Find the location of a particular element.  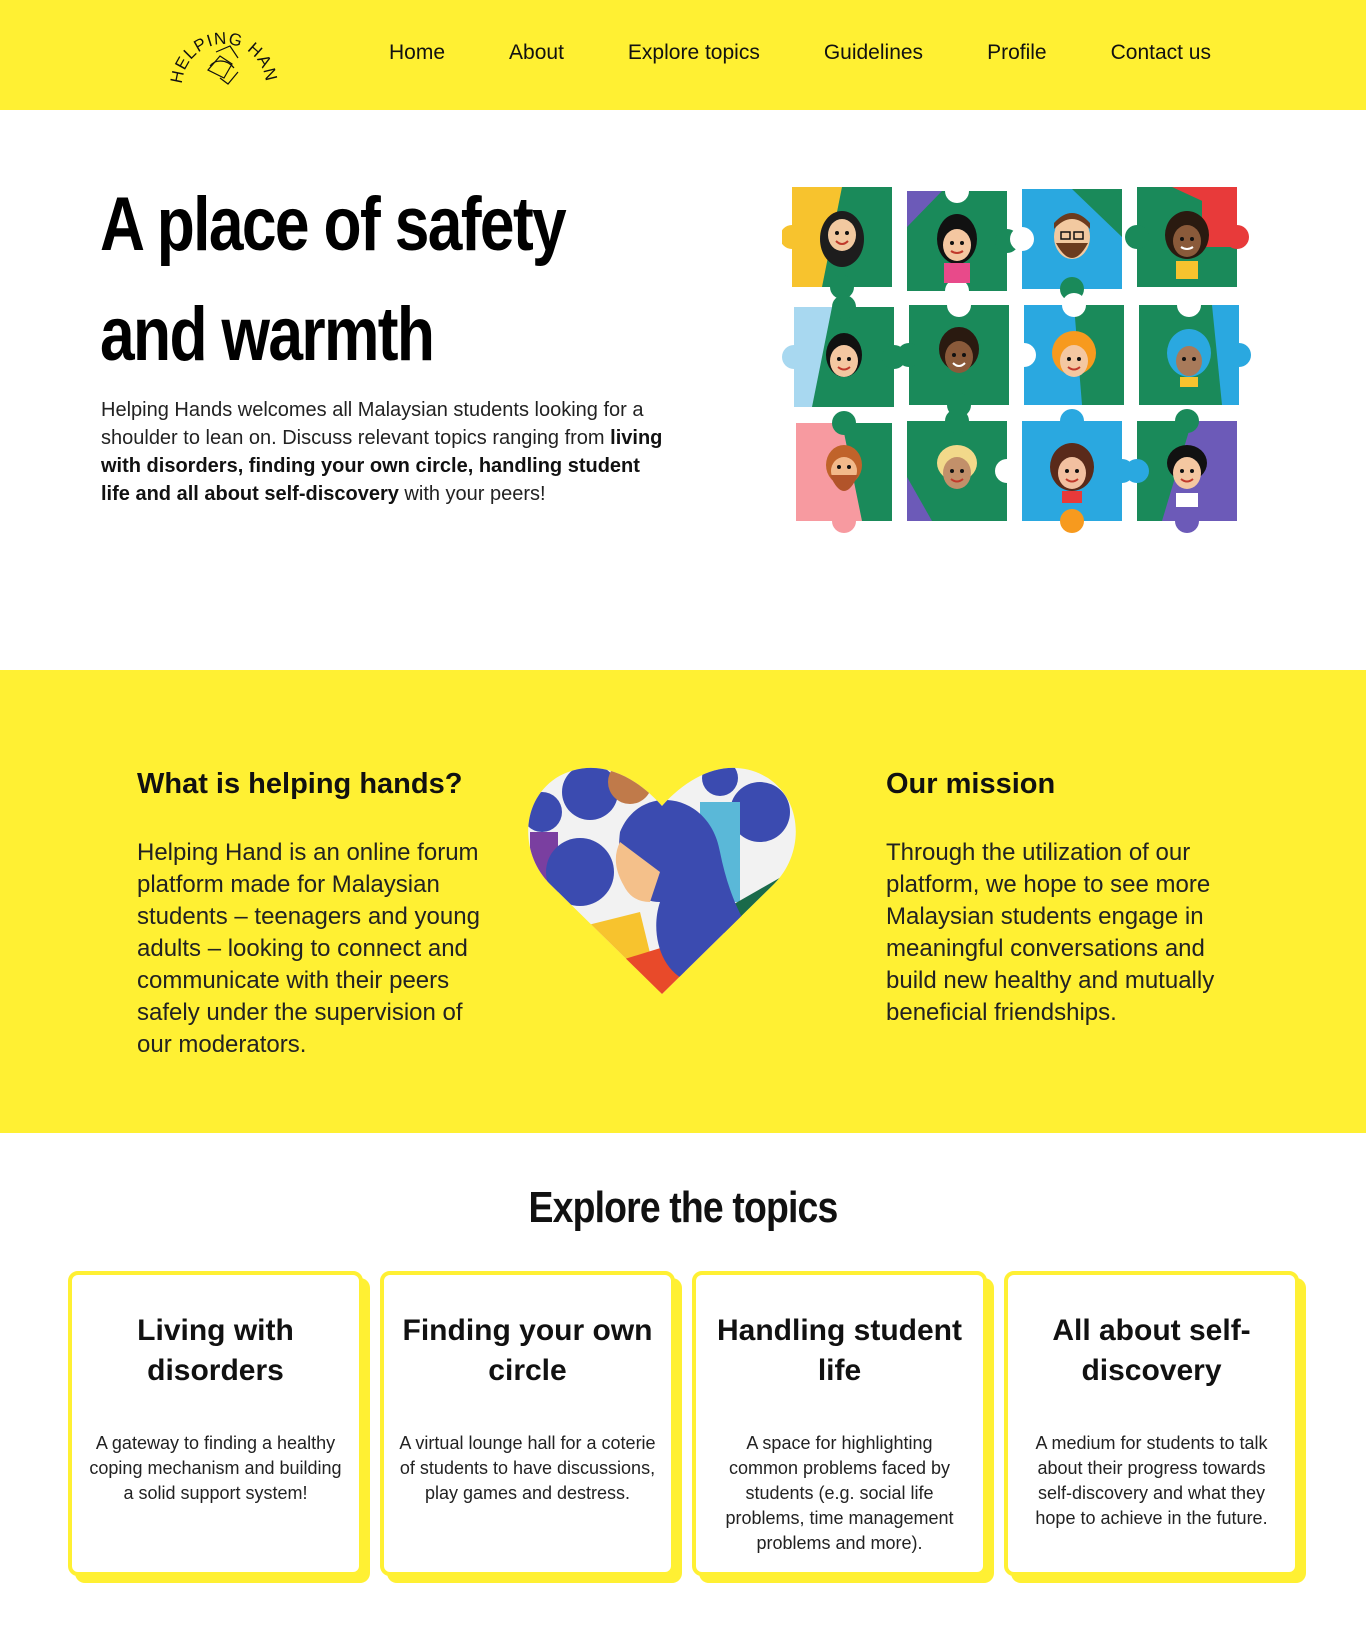

nav-profile: Profile is located at coordinates (1017, 53).